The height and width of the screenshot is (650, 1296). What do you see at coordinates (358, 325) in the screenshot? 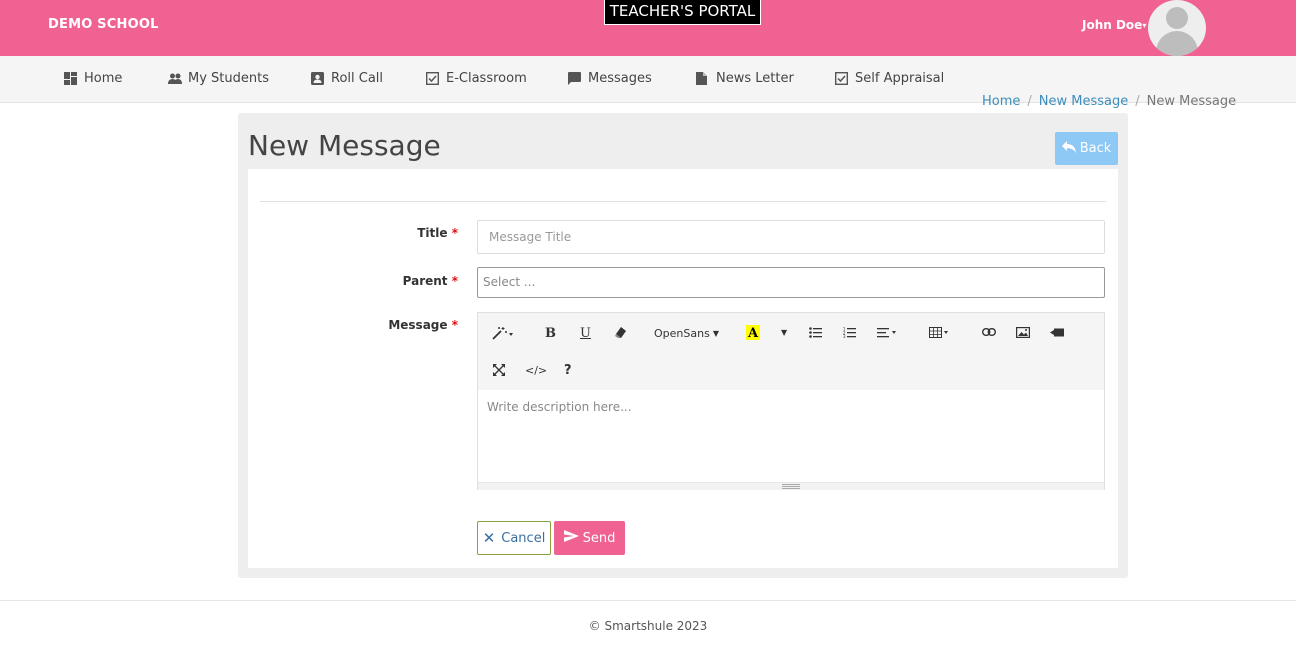
I see `message-label: Message *` at bounding box center [358, 325].